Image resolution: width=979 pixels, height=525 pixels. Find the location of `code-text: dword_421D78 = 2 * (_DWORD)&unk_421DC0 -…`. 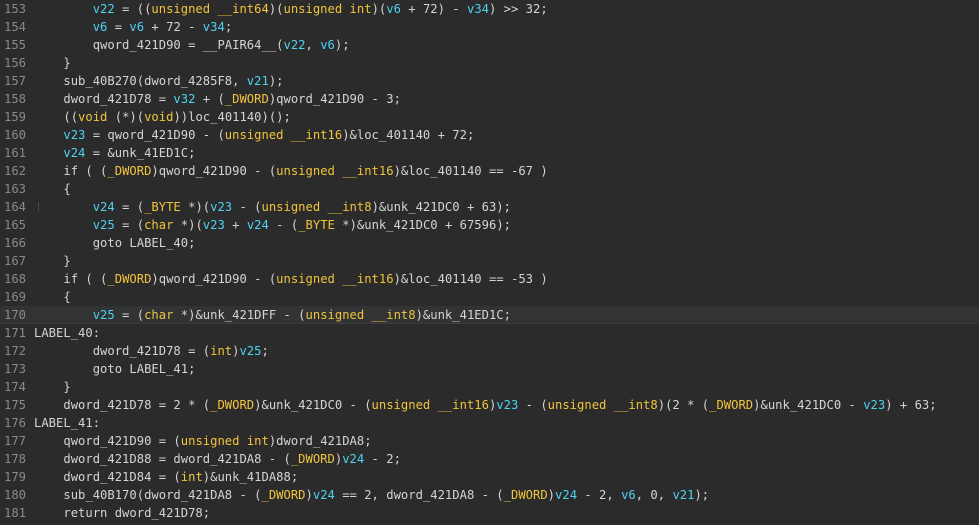

code-text: dword_421D78 = 2 * (_DWORD)&unk_421DC0 -… is located at coordinates (485, 405).